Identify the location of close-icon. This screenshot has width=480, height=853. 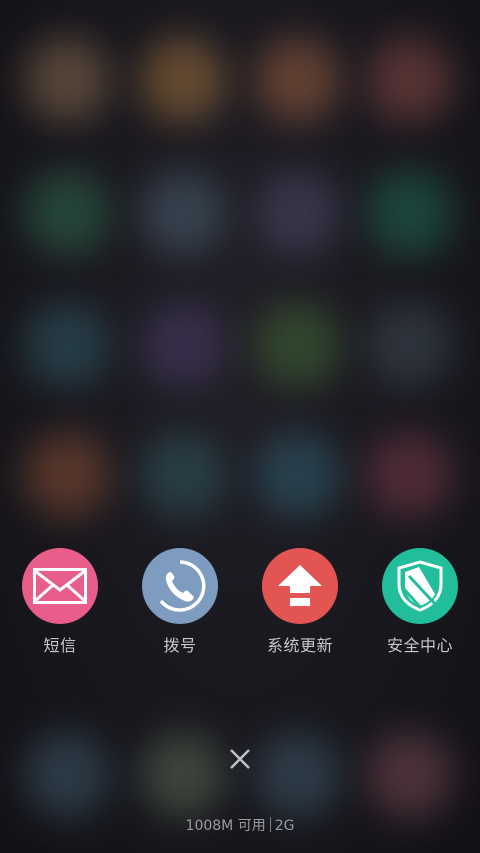
(240, 759).